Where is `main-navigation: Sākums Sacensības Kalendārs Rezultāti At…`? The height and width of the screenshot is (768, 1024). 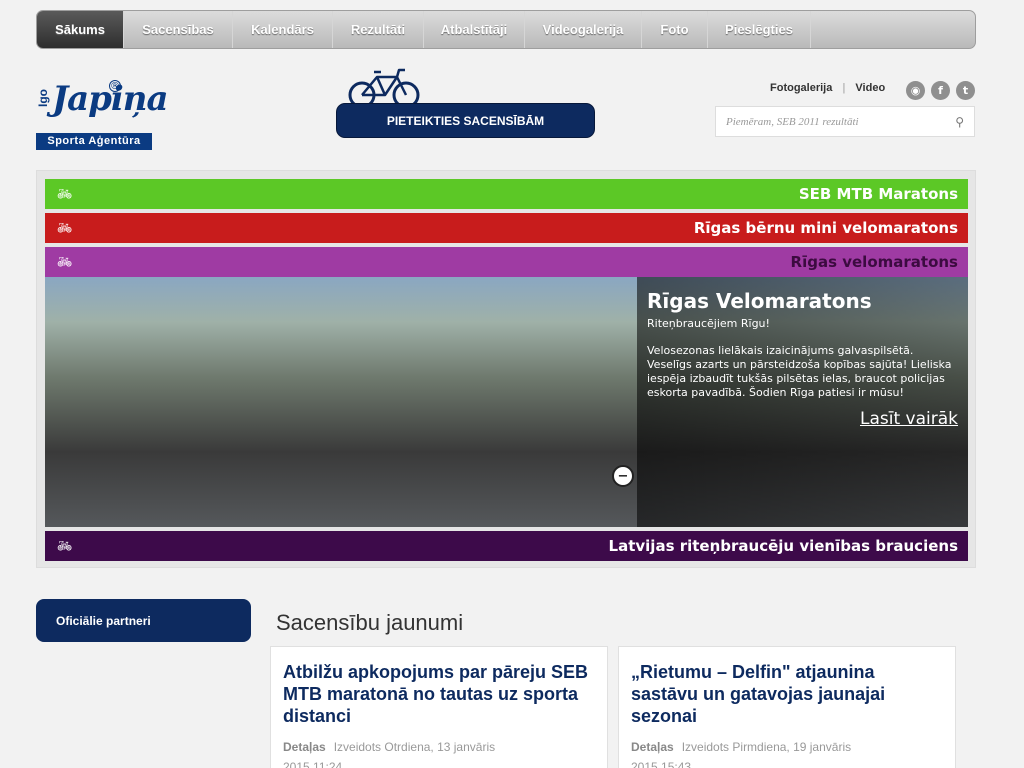
main-navigation: Sākums Sacensības Kalendārs Rezultāti At… is located at coordinates (506, 29).